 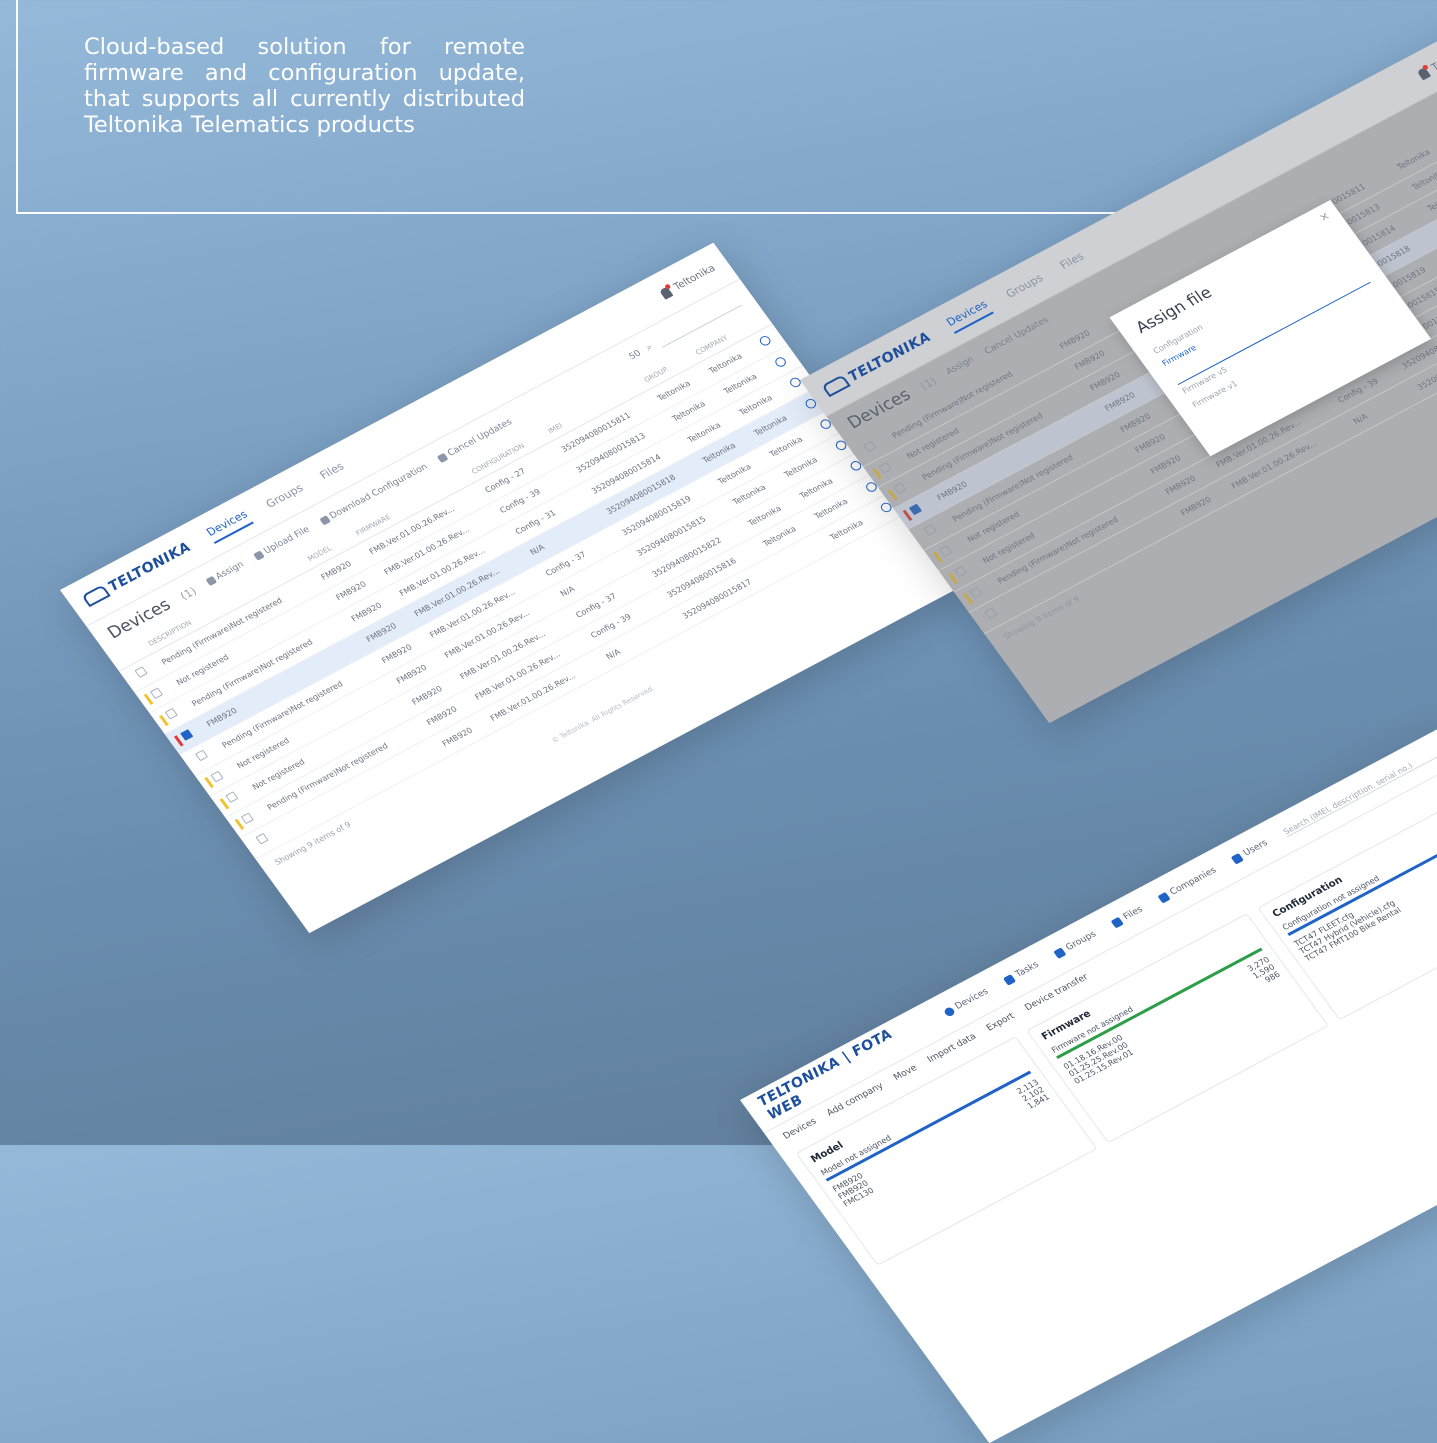 I want to click on device-count: (1), so click(x=188, y=593).